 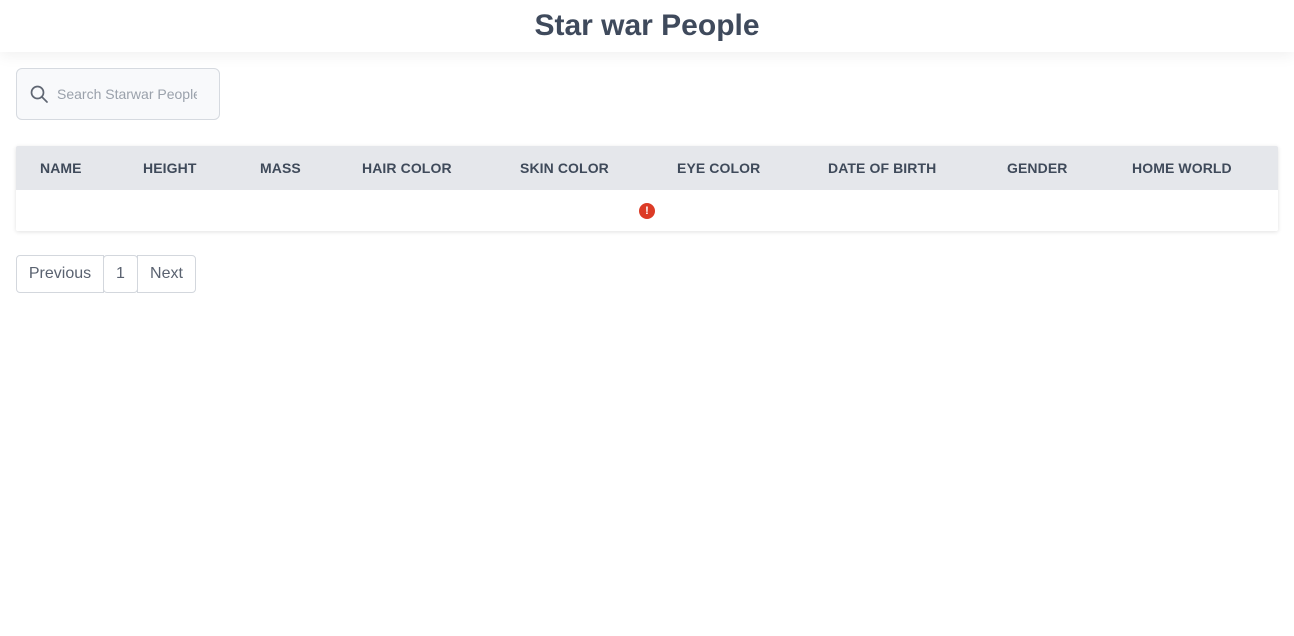 I want to click on column-header-hair-color: HAIR COLOR, so click(x=407, y=168).